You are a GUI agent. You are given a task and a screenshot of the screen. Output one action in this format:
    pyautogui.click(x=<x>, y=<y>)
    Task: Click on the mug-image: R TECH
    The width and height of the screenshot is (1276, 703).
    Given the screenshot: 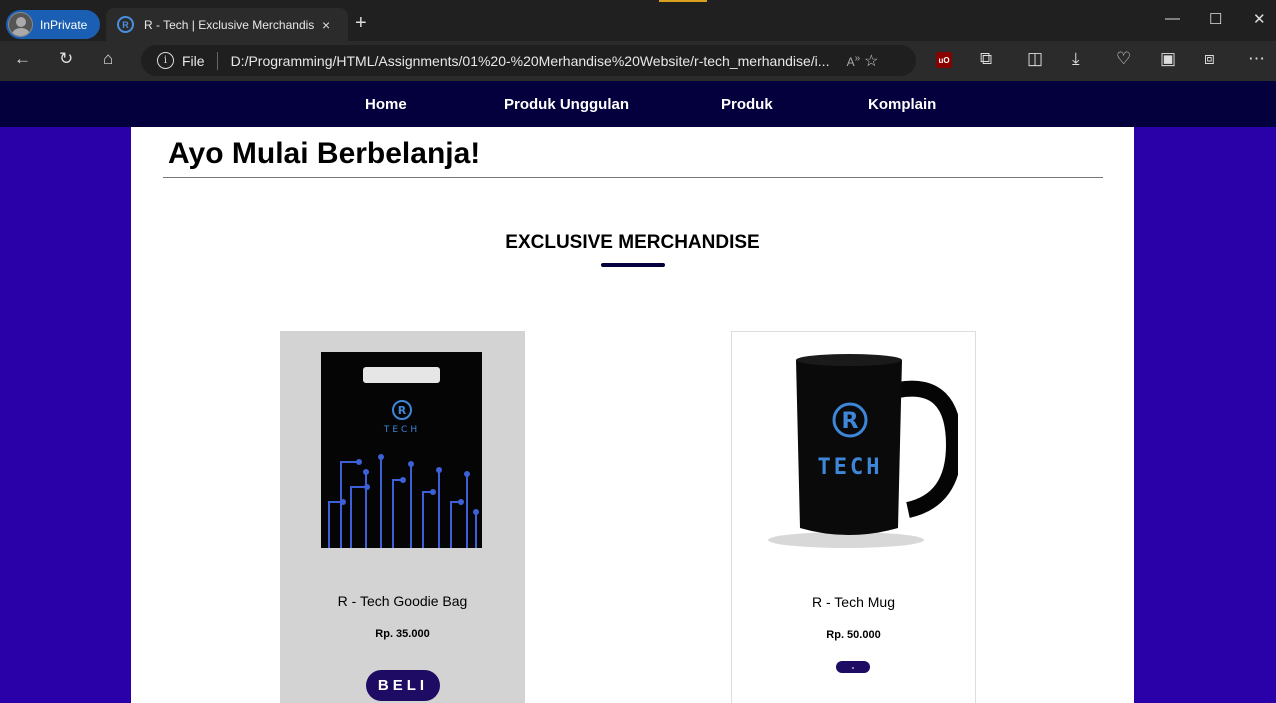 What is the action you would take?
    pyautogui.click(x=863, y=451)
    